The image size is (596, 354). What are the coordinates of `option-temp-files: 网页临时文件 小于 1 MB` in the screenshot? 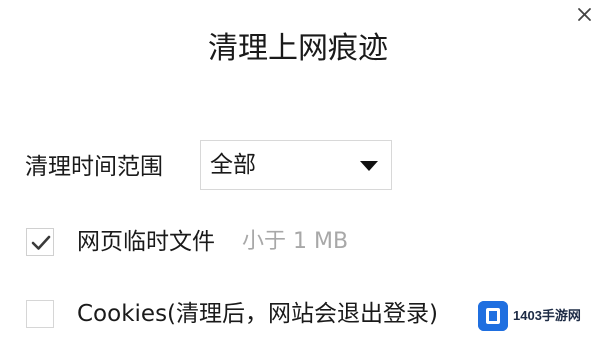 It's located at (187, 242).